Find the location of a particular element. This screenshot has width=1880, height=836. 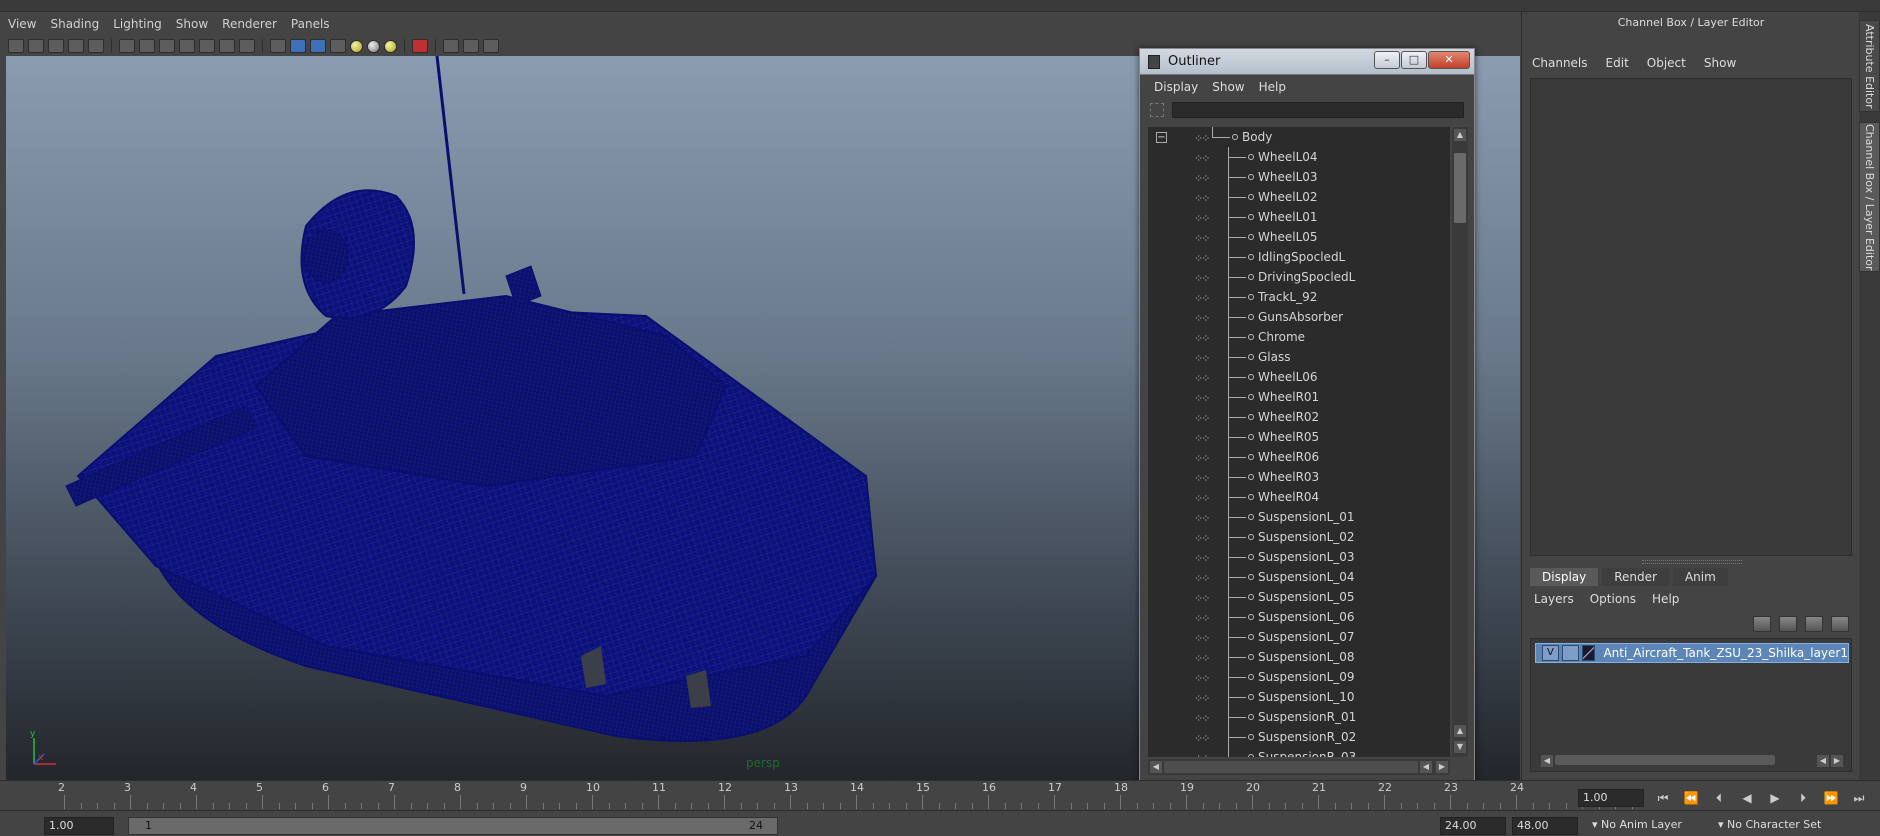

tree-row: ⁘⁘ GunsAbsorber is located at coordinates (1299, 317).